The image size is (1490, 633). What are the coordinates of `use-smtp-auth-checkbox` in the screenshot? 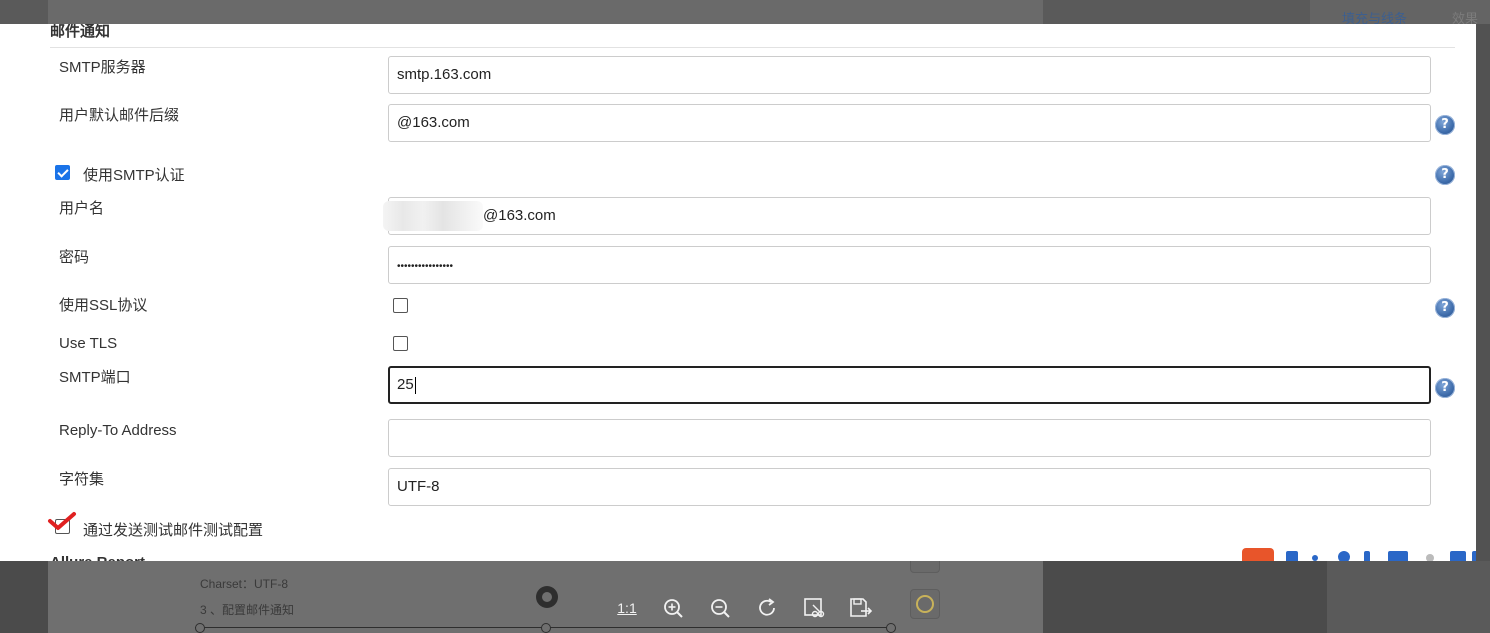 It's located at (62, 172).